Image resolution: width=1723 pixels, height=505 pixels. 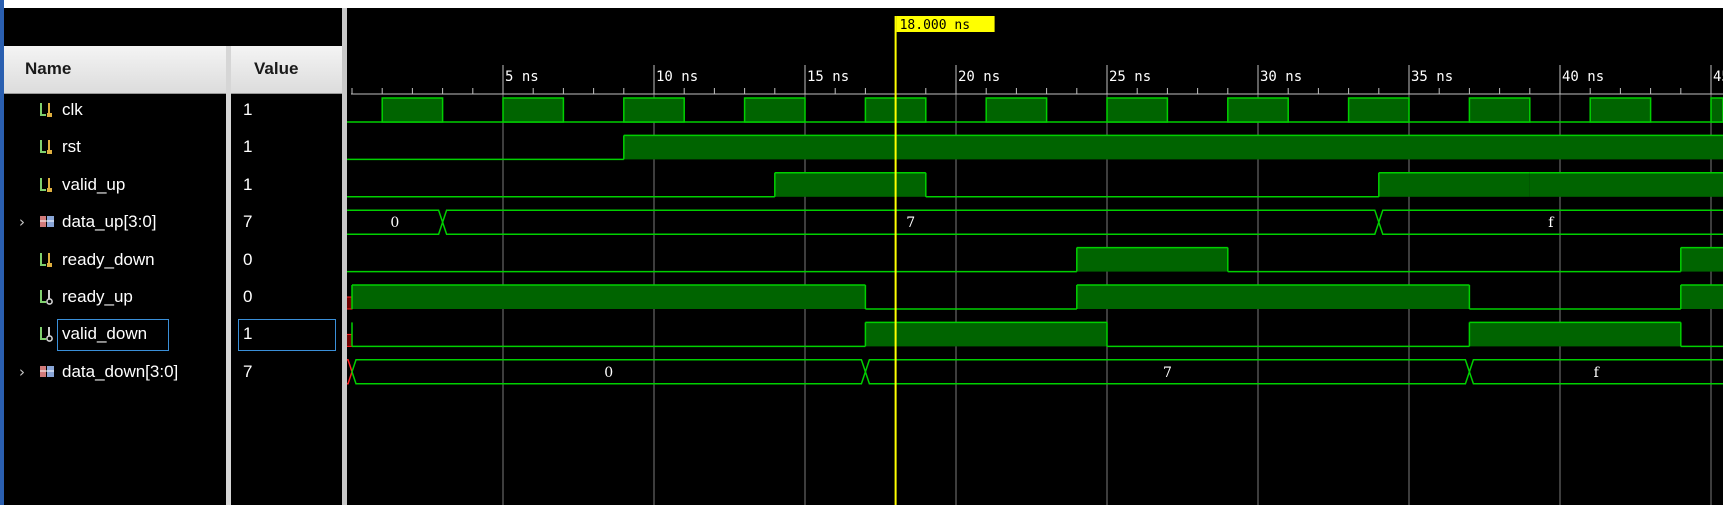 I want to click on signal-name: clk, so click(x=72, y=110).